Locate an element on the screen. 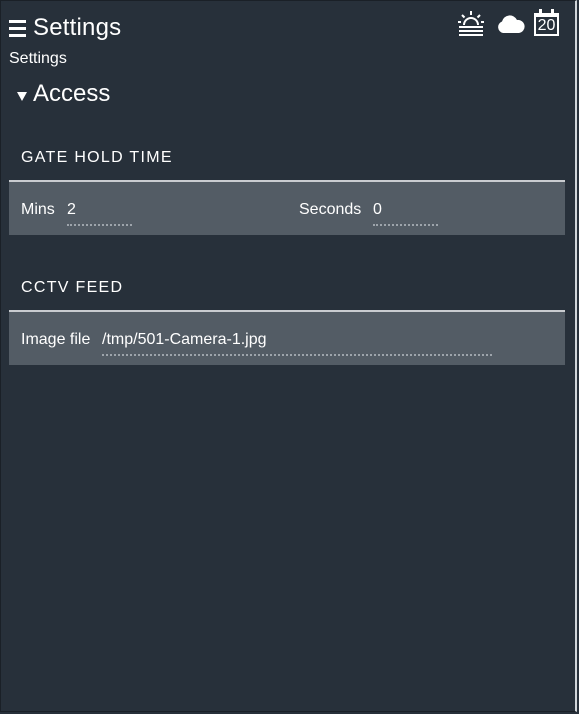 This screenshot has height=714, width=579. expand-arrow-icon is located at coordinates (22, 96).